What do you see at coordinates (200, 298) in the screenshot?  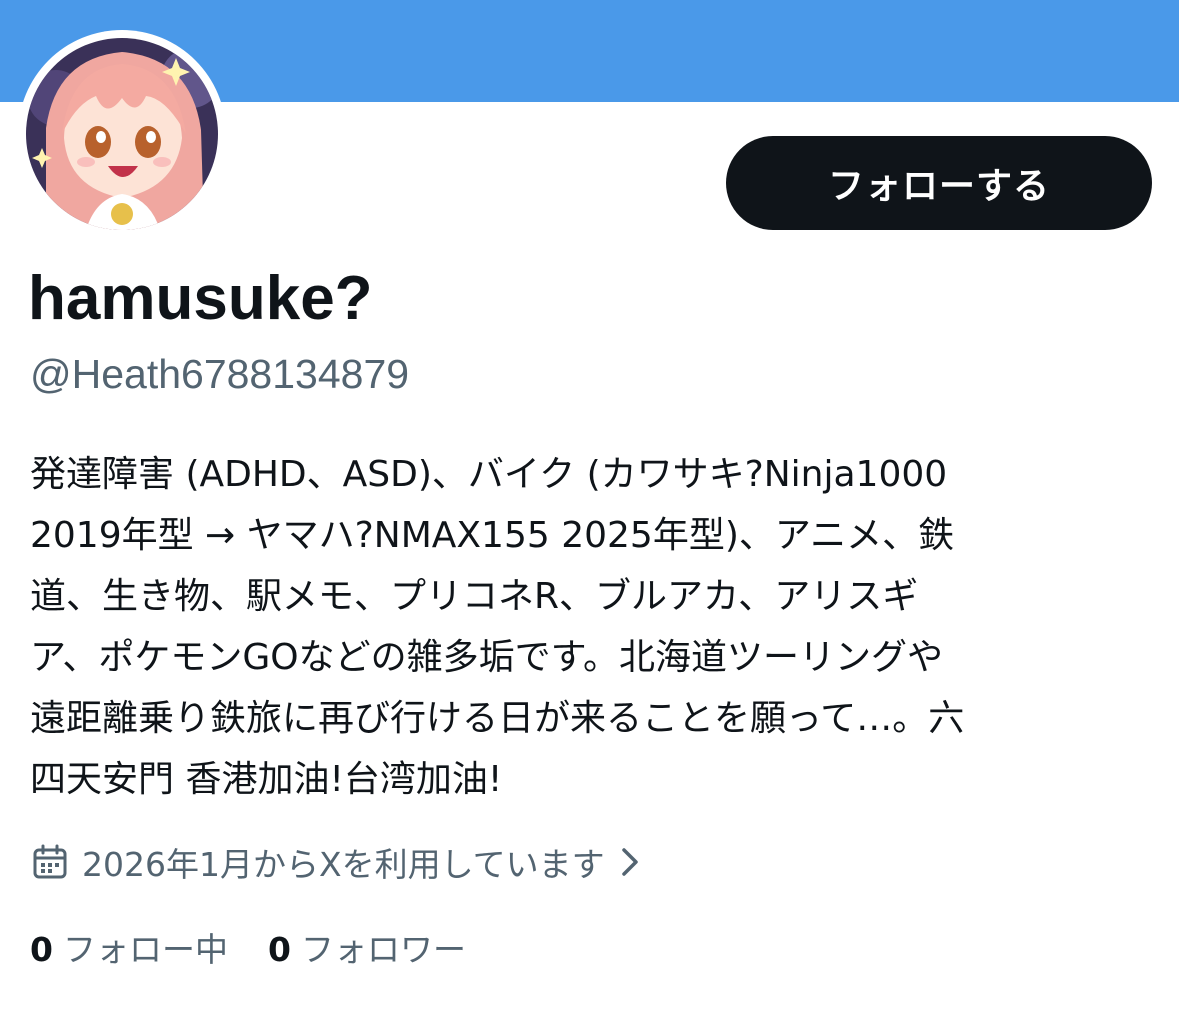 I see `display-name: hamusuke?` at bounding box center [200, 298].